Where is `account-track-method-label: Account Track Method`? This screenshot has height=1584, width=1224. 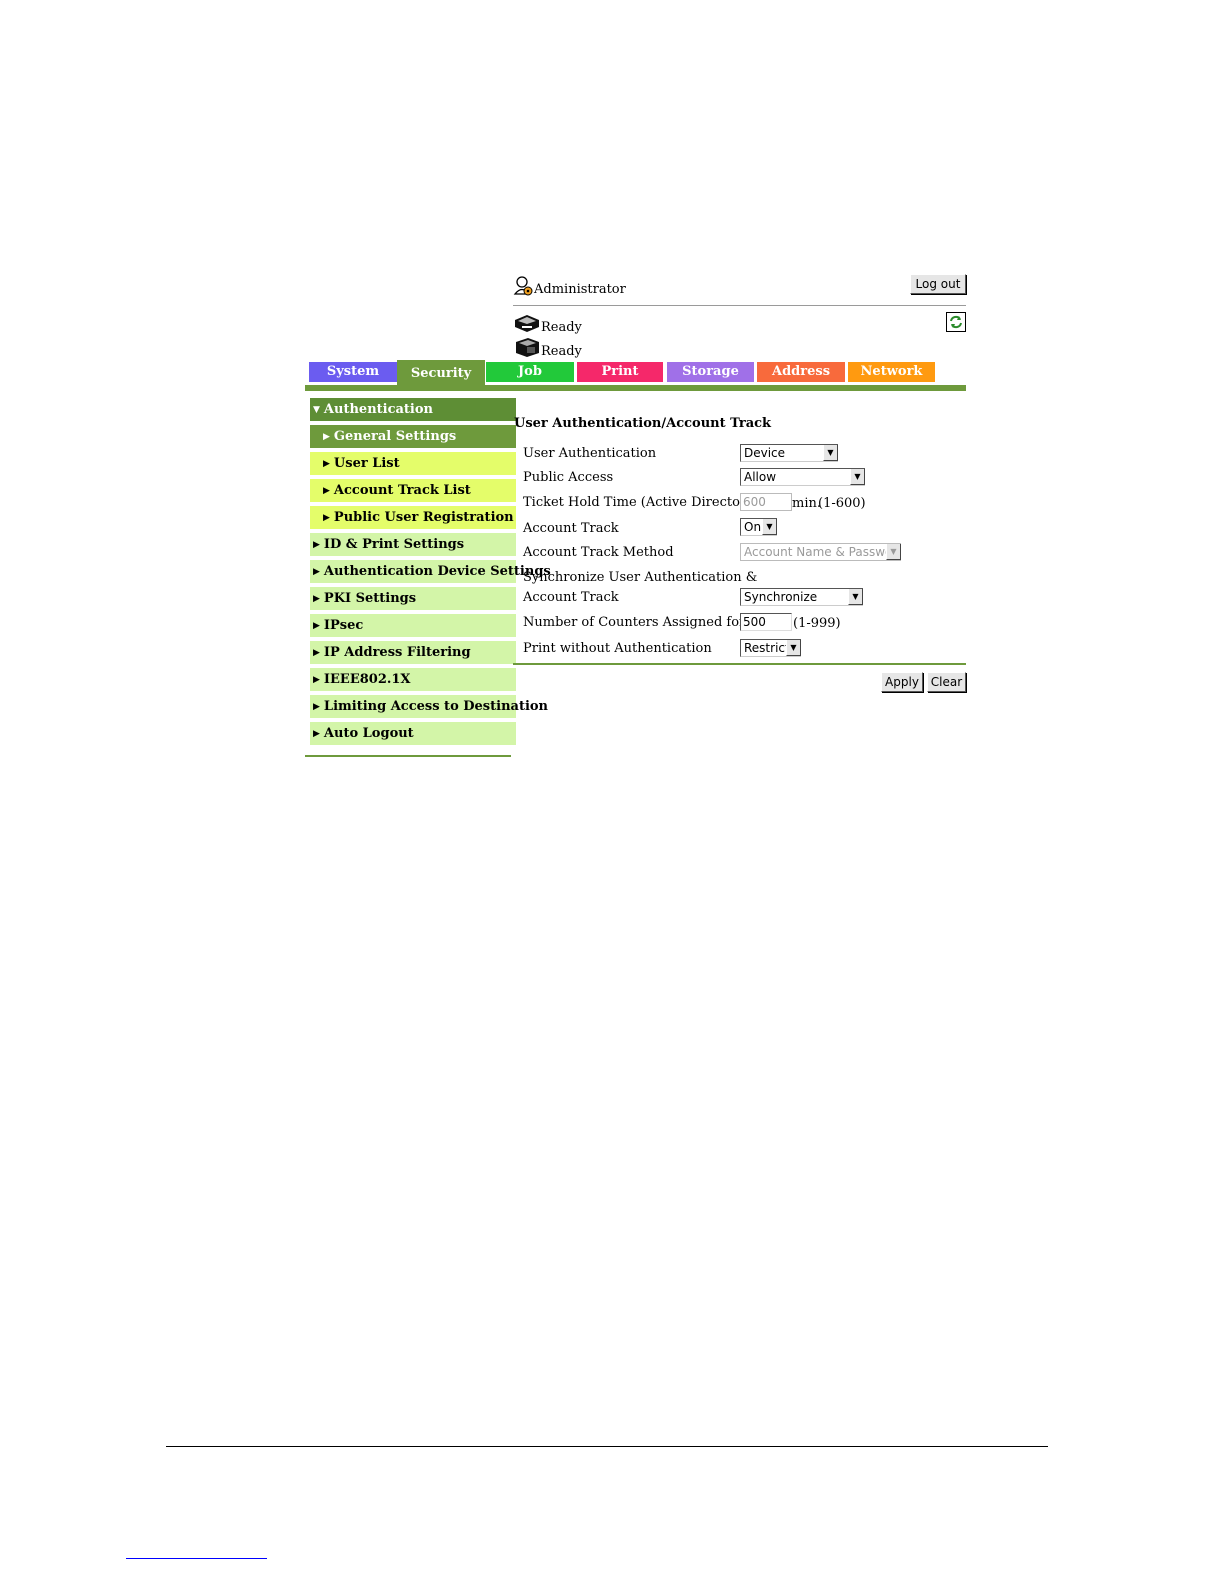 account-track-method-label: Account Track Method is located at coordinates (598, 552).